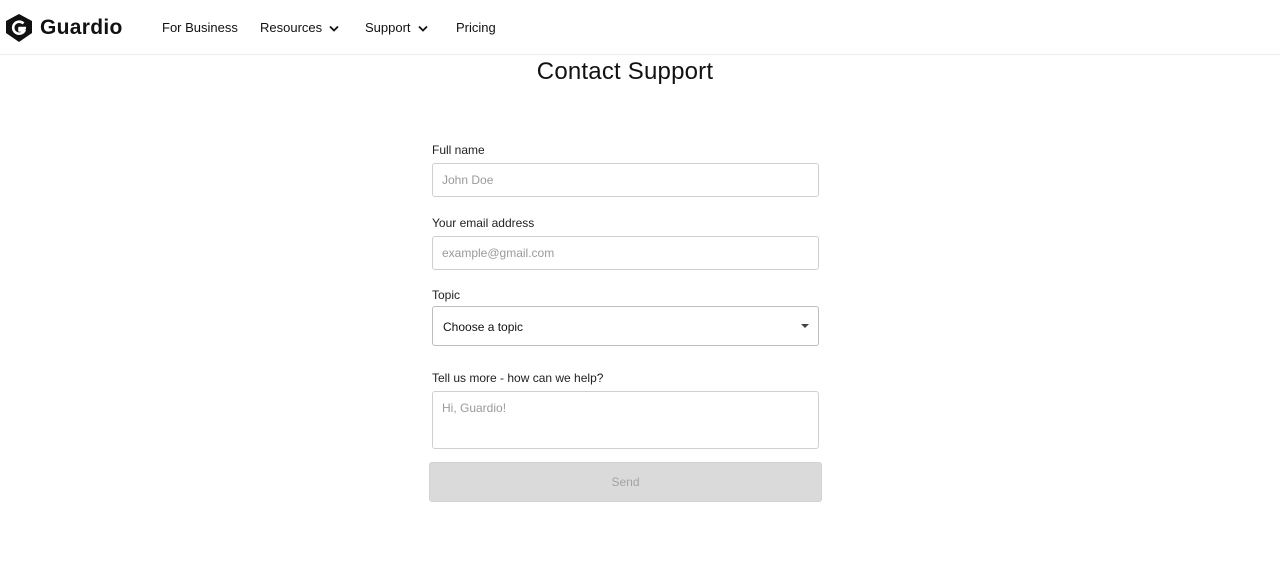 The width and height of the screenshot is (1280, 570). I want to click on topic-label: Topic, so click(446, 295).